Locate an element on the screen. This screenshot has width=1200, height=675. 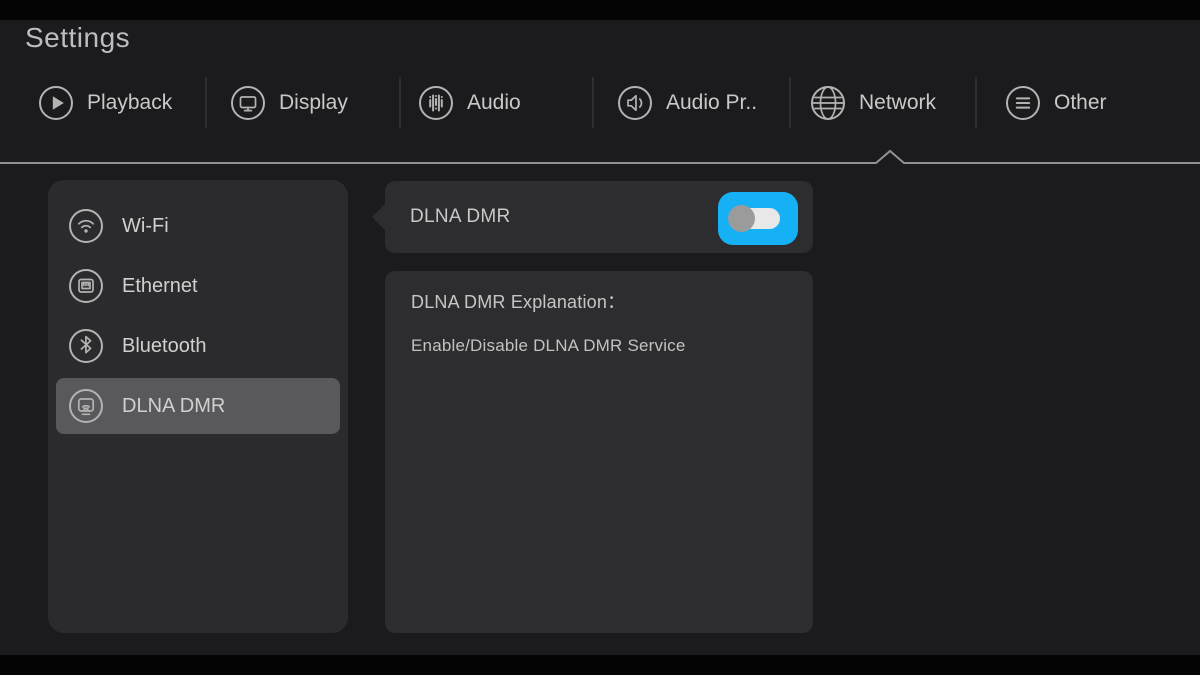
tab-audio: Audio is located at coordinates (469, 103).